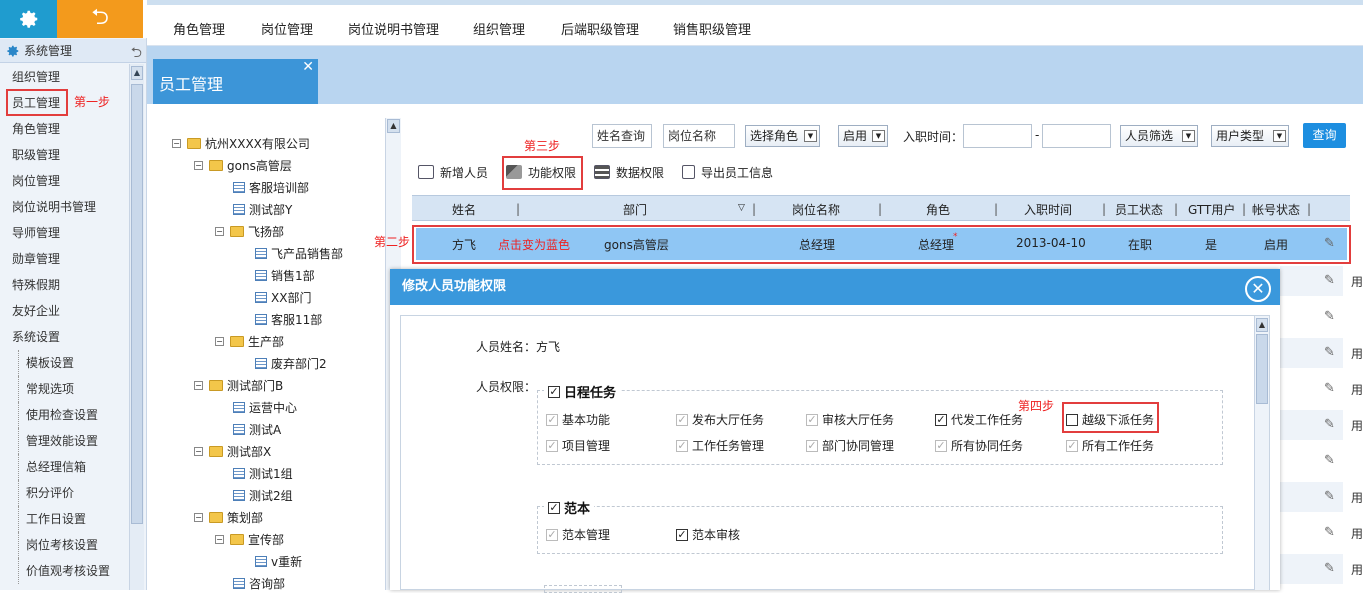  Describe the element at coordinates (863, 136) in the screenshot. I see `enable-select: 启用 ▼` at that location.